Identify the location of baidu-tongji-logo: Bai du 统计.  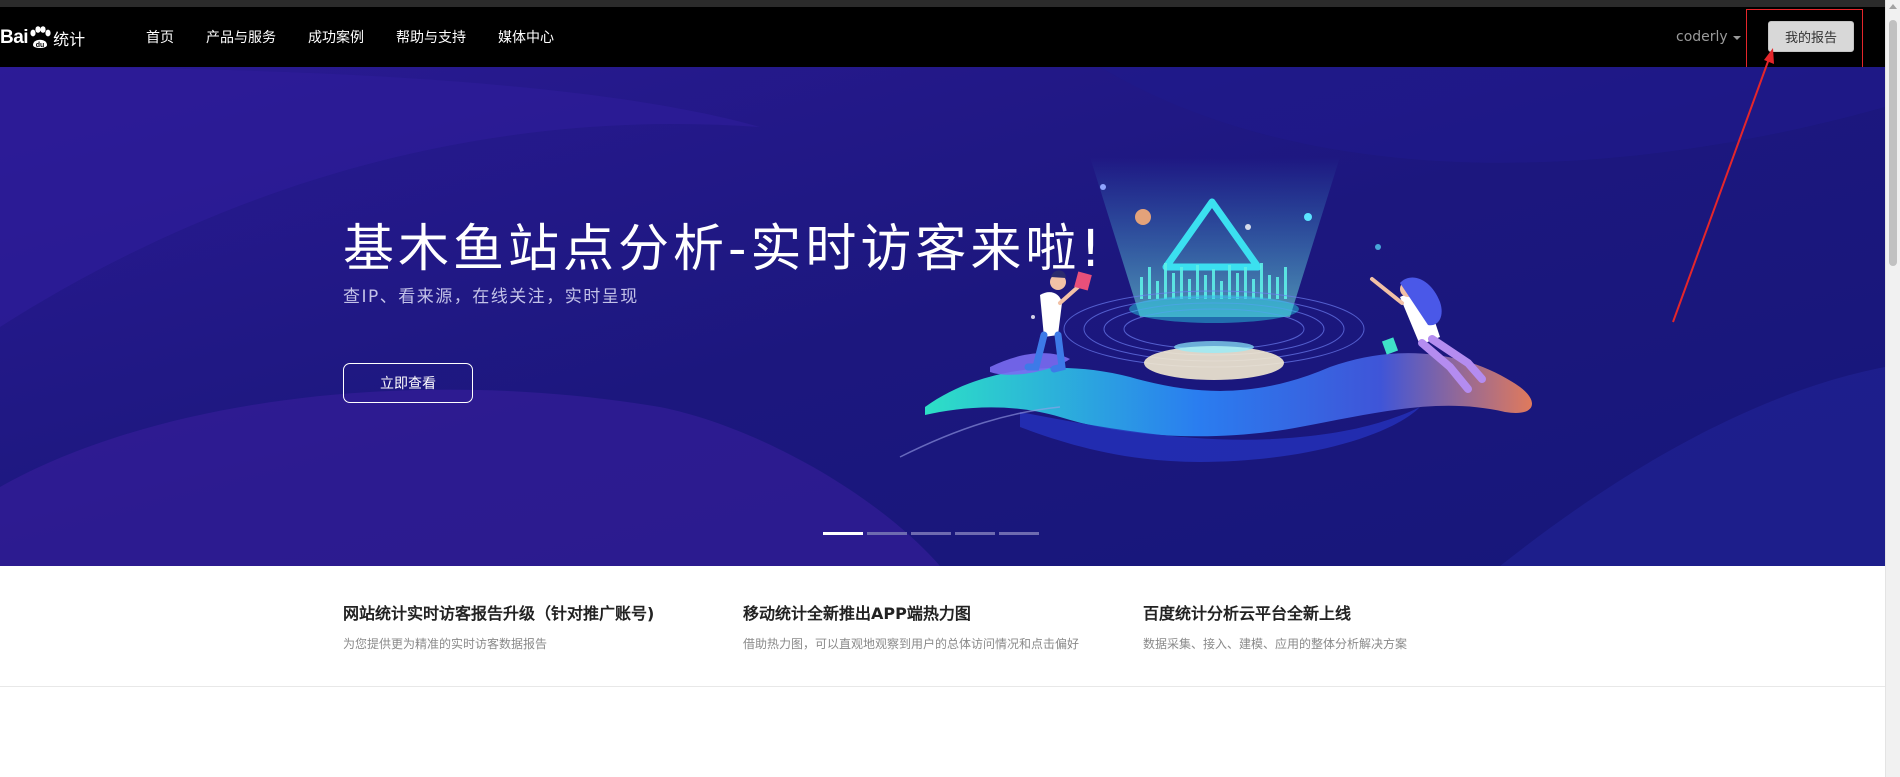
(42, 38).